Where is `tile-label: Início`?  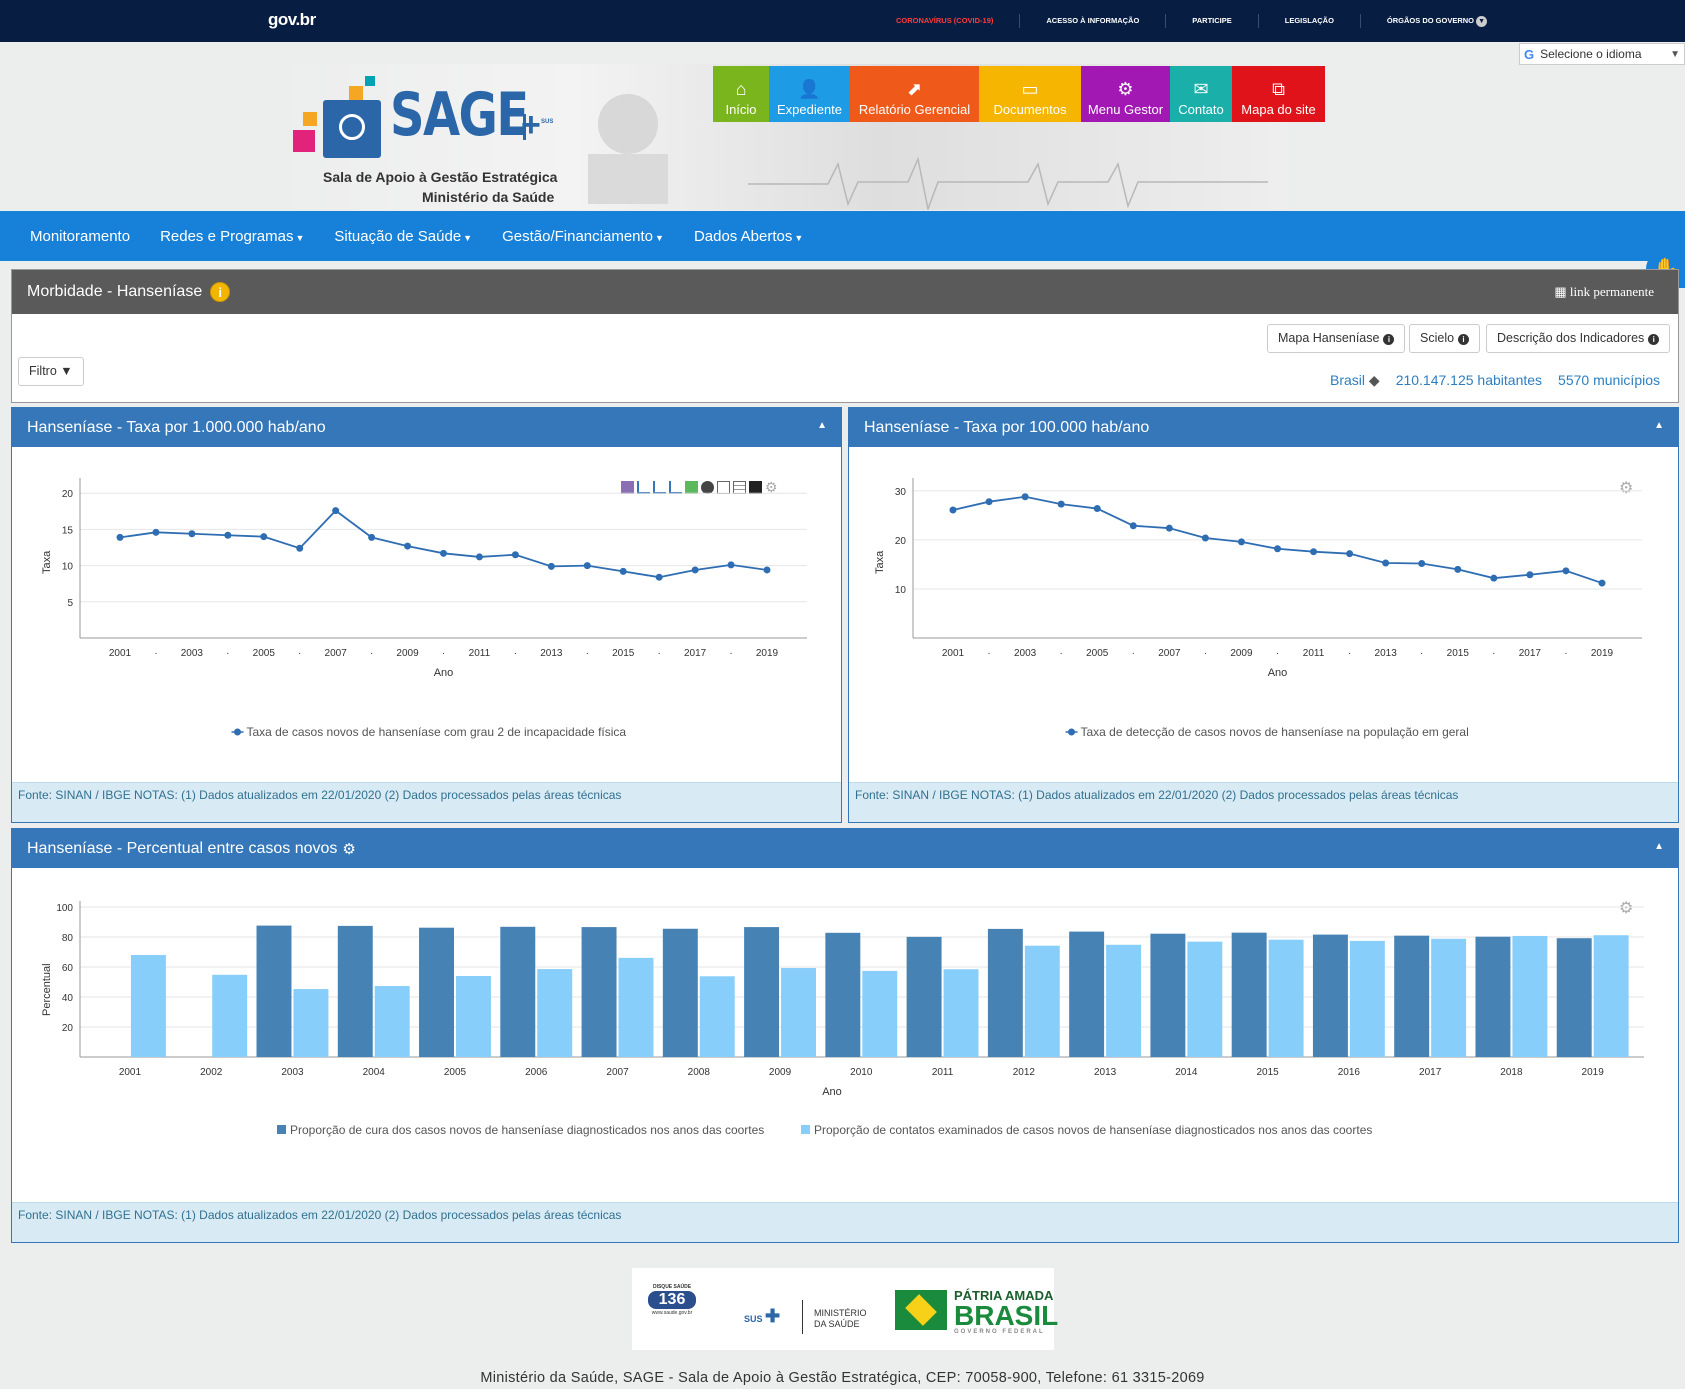 tile-label: Início is located at coordinates (741, 109).